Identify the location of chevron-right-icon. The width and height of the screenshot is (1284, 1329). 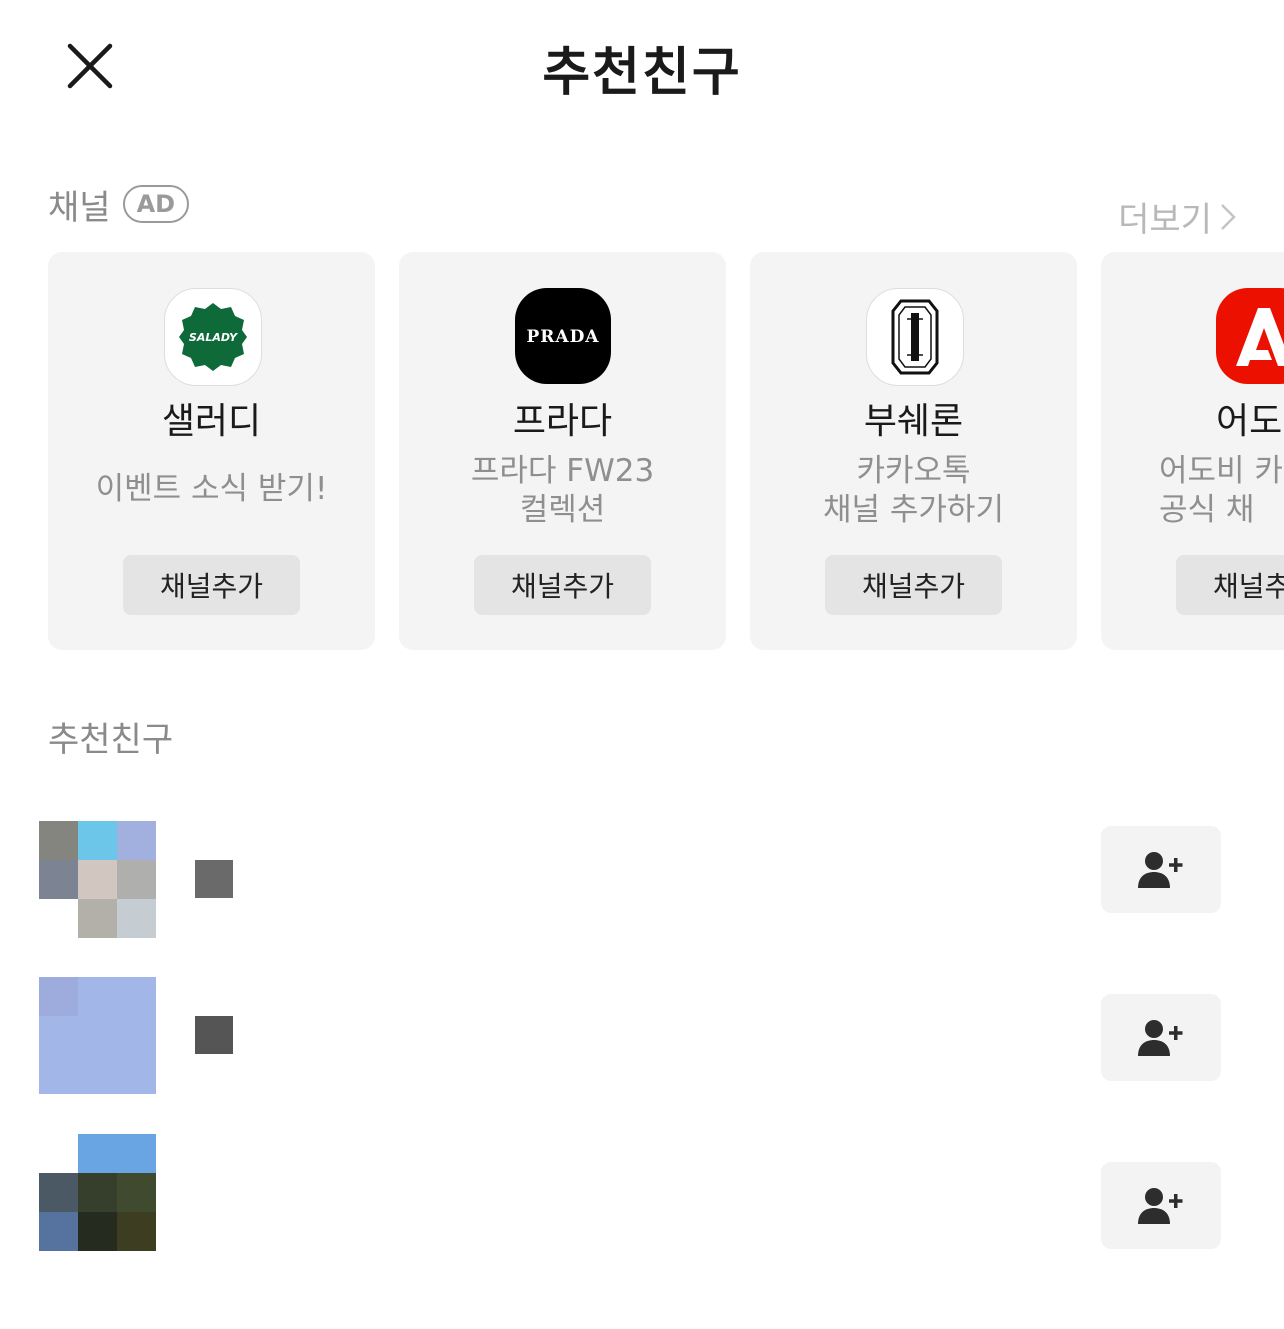
(1228, 216).